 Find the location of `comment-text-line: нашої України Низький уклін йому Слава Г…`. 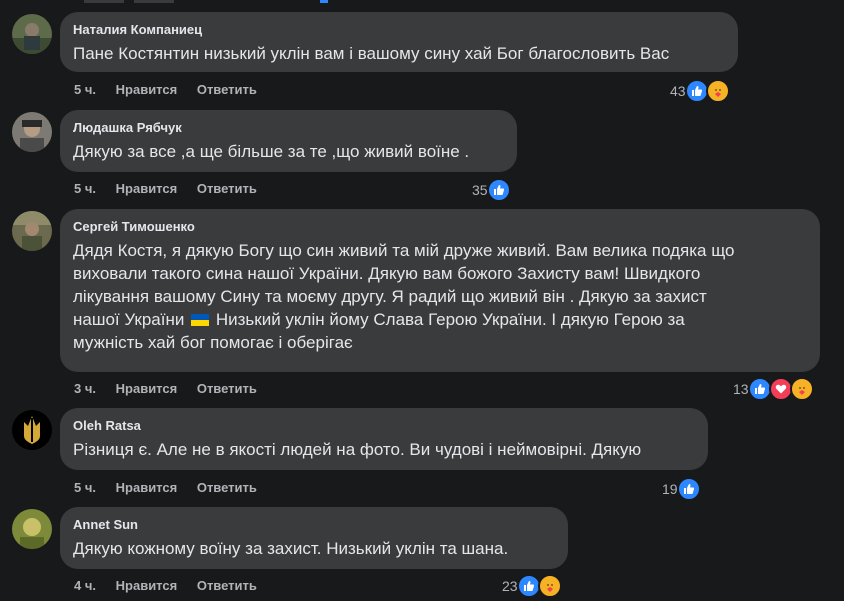

comment-text-line: нашої України Низький уклін йому Слава Г… is located at coordinates (440, 319).